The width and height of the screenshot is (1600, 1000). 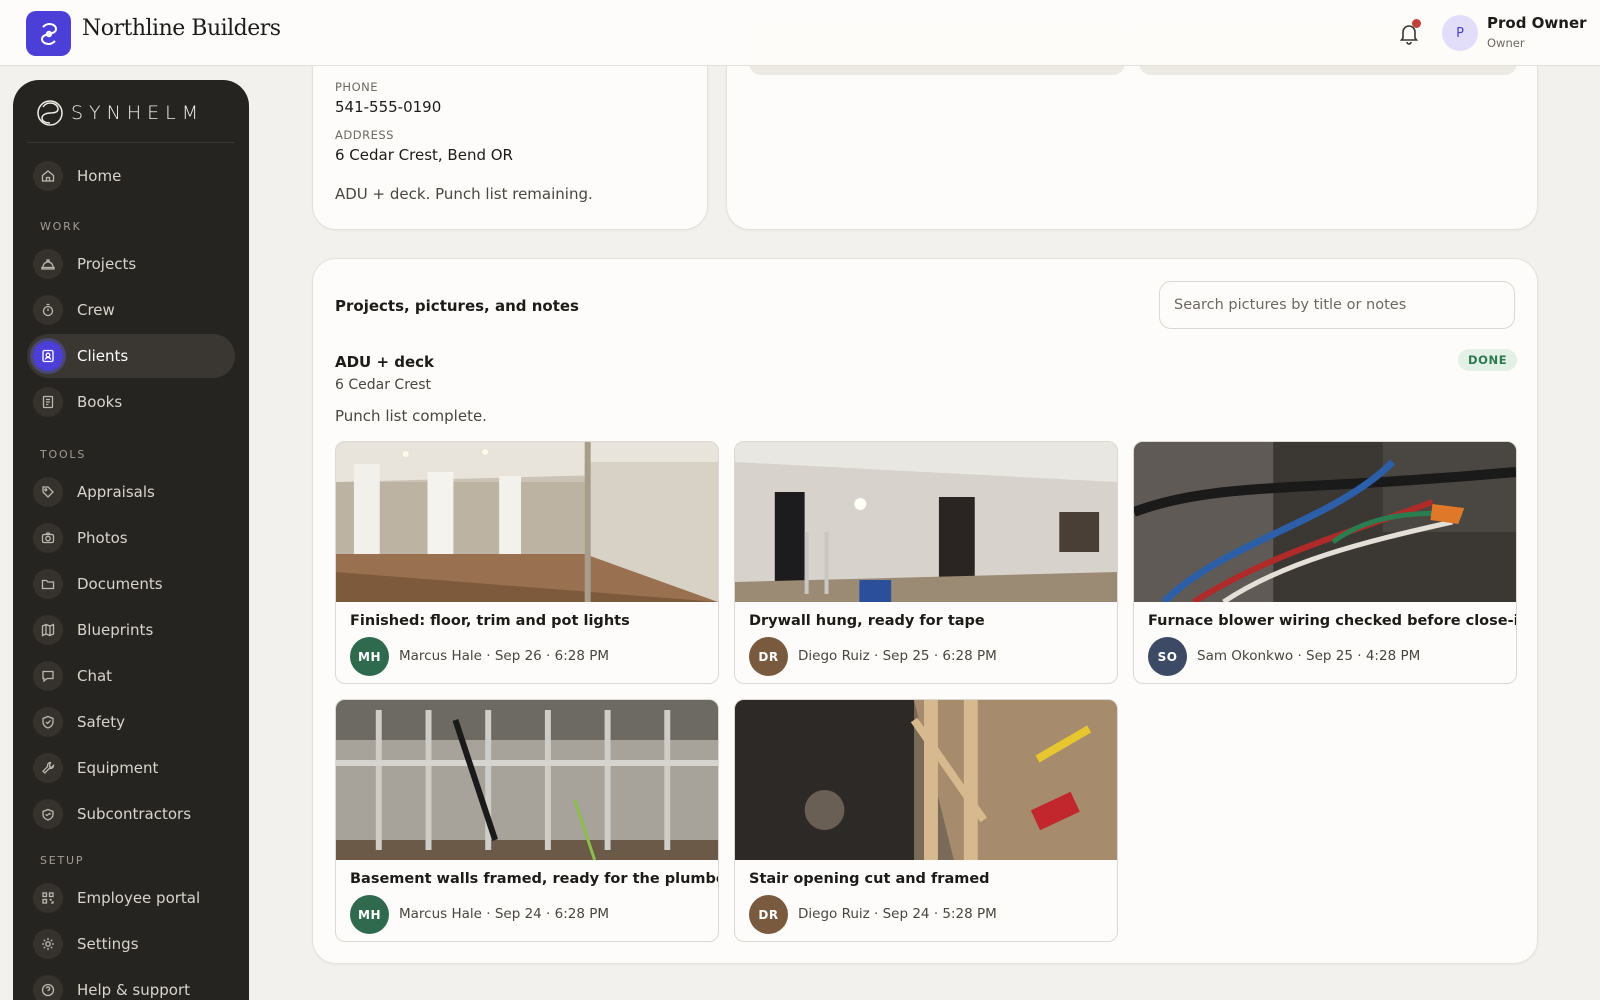 I want to click on camera-icon, so click(x=48, y=538).